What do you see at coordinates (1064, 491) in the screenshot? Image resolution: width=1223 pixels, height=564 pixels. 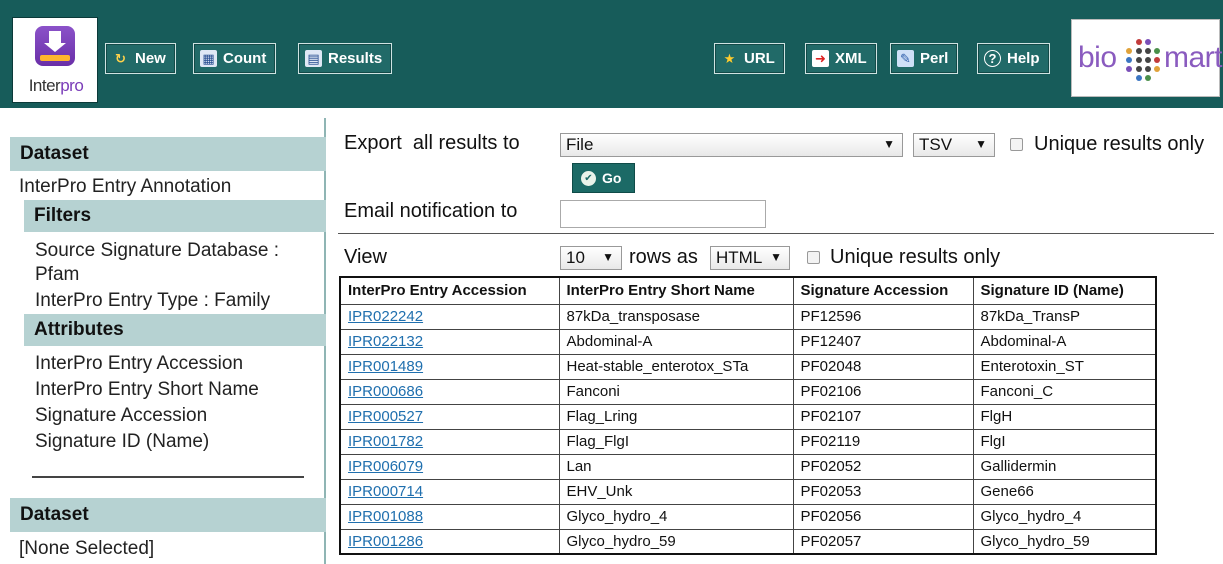 I see `table-cell: Gene66` at bounding box center [1064, 491].